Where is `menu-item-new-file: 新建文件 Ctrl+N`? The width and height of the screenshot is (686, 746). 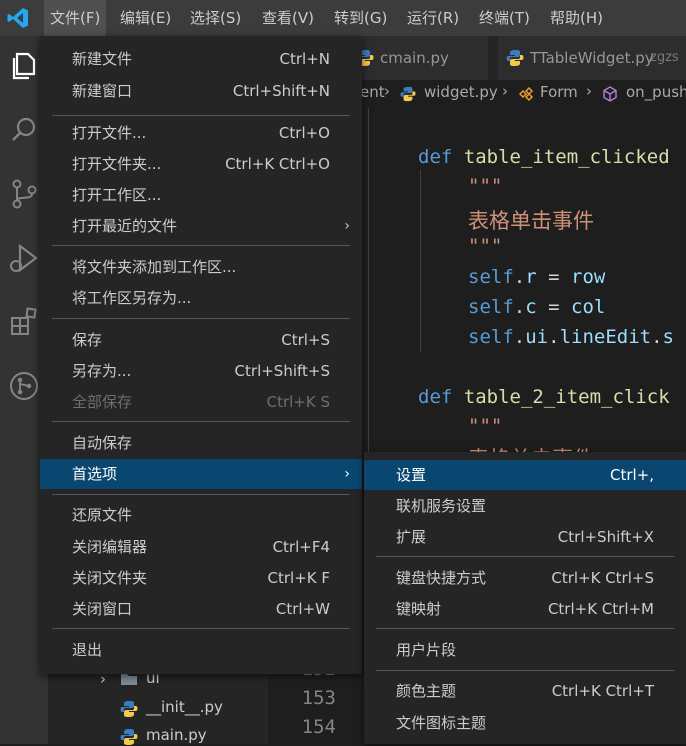
menu-item-new-file: 新建文件 Ctrl+N is located at coordinates (201, 59).